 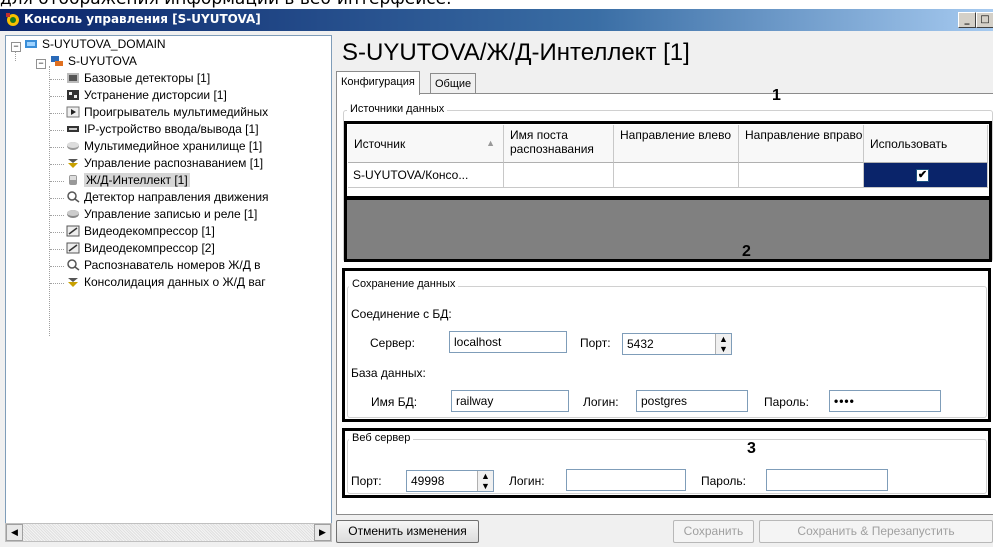 What do you see at coordinates (73, 146) in the screenshot?
I see `storage-icon` at bounding box center [73, 146].